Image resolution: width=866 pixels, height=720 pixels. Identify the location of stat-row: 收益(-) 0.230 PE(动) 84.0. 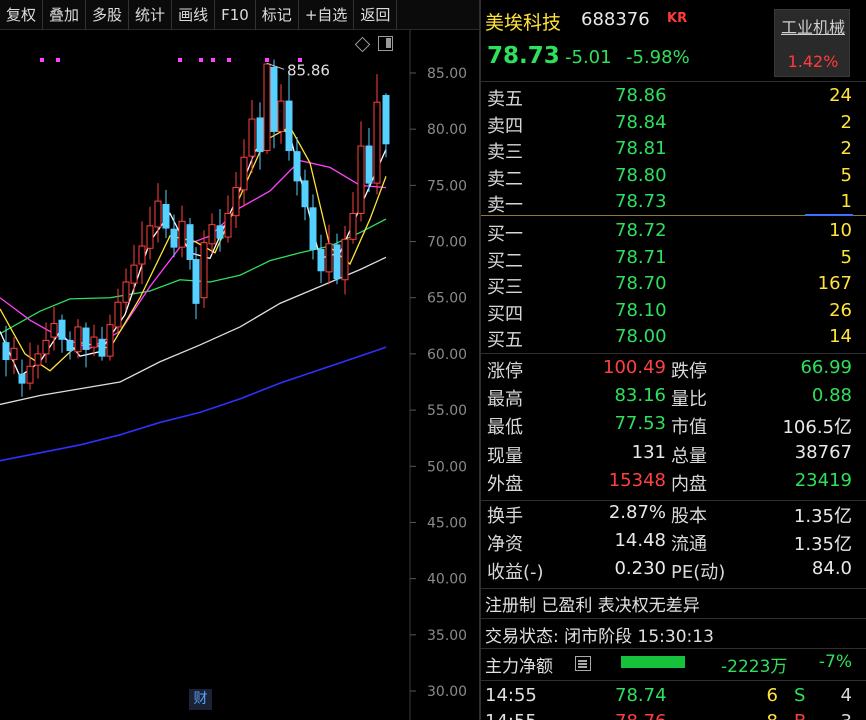
(673, 570).